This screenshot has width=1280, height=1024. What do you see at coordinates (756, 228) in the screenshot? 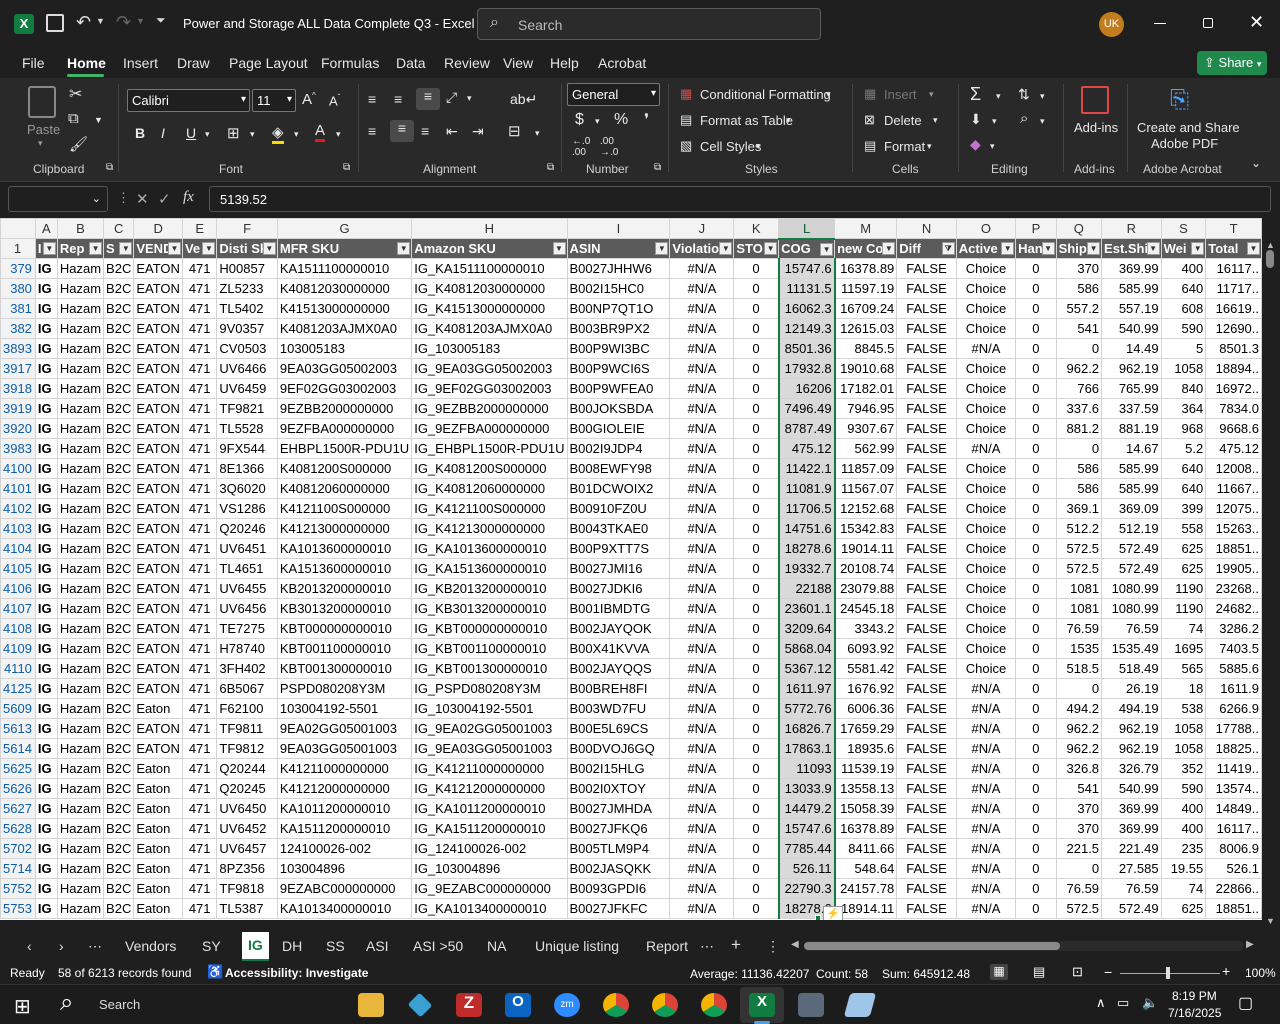
I see `column-header: K` at bounding box center [756, 228].